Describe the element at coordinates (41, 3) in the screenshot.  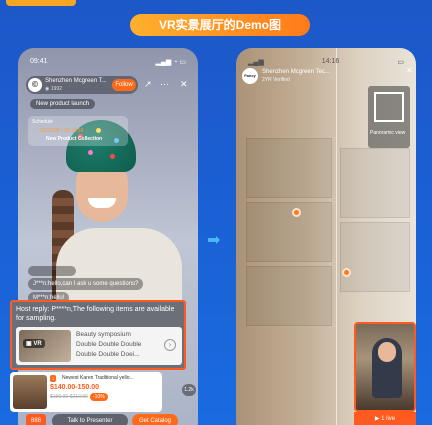
I see `top-strip-accent` at that location.